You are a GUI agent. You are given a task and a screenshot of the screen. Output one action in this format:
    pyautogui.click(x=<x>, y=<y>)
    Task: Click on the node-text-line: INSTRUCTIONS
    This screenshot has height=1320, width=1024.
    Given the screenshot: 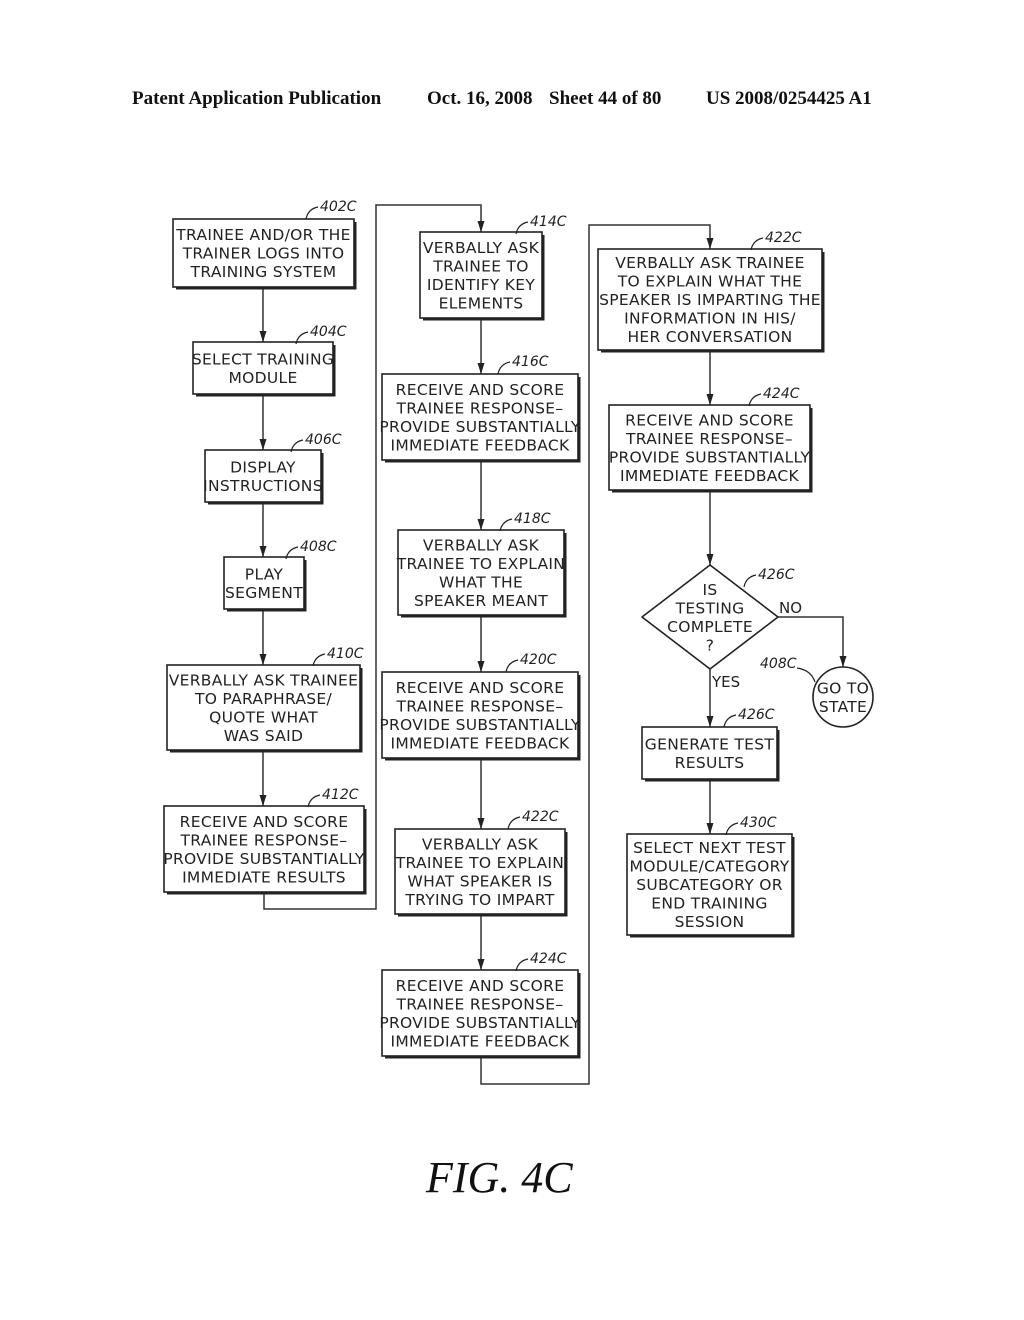 What is the action you would take?
    pyautogui.click(x=263, y=486)
    